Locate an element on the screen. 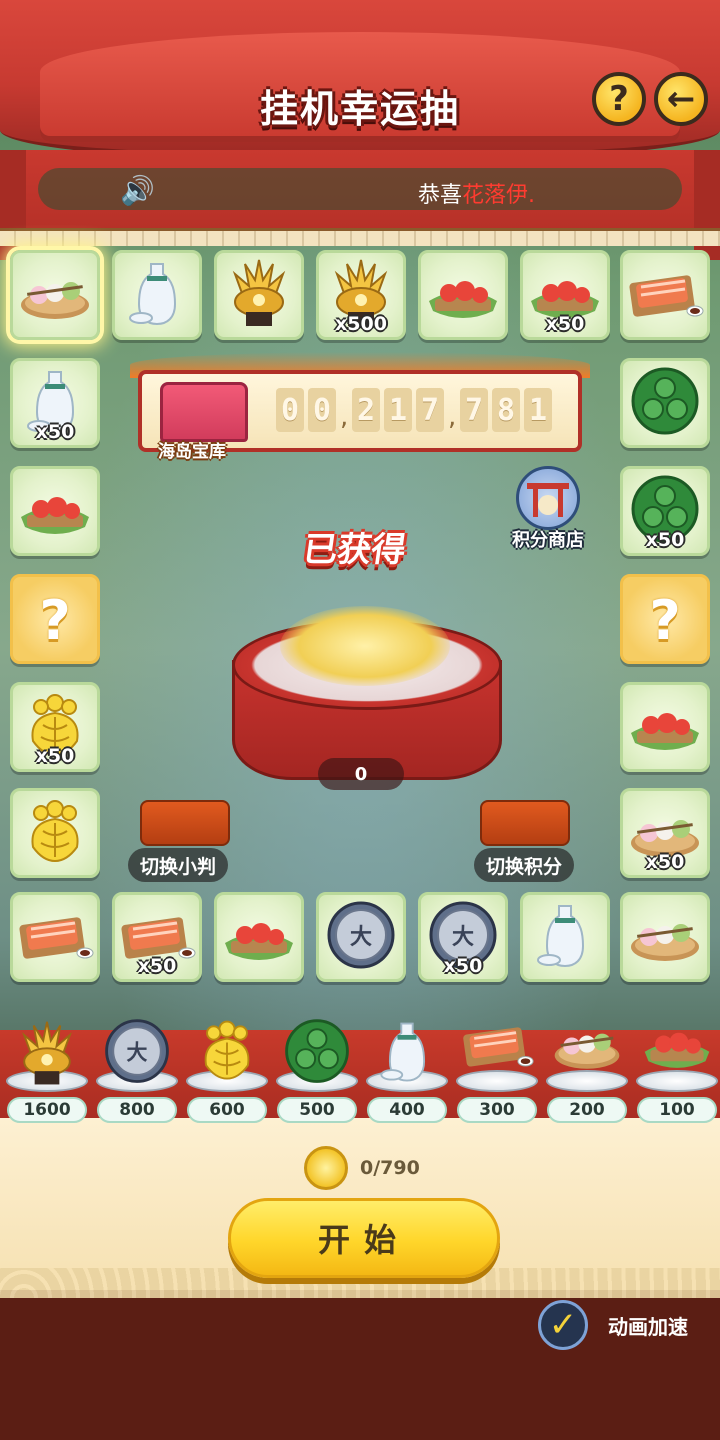 This screenshot has width=720, height=1440. help-button: ? is located at coordinates (619, 99).